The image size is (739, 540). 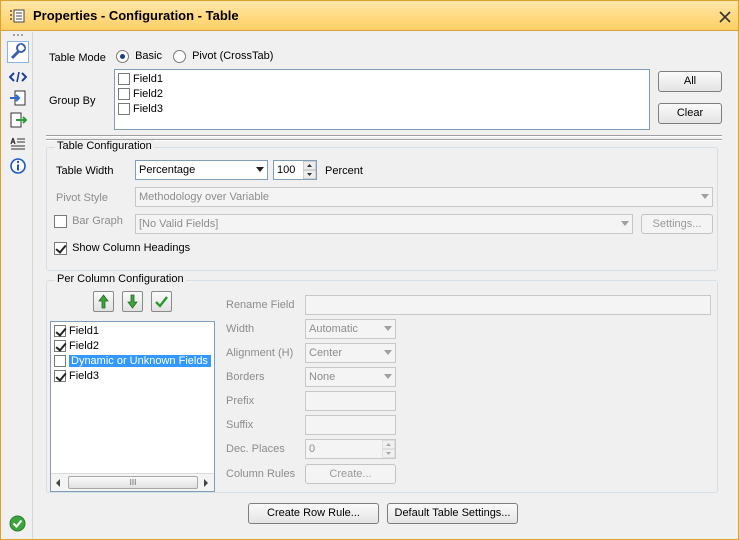 I want to click on borders-select: None, so click(x=350, y=377).